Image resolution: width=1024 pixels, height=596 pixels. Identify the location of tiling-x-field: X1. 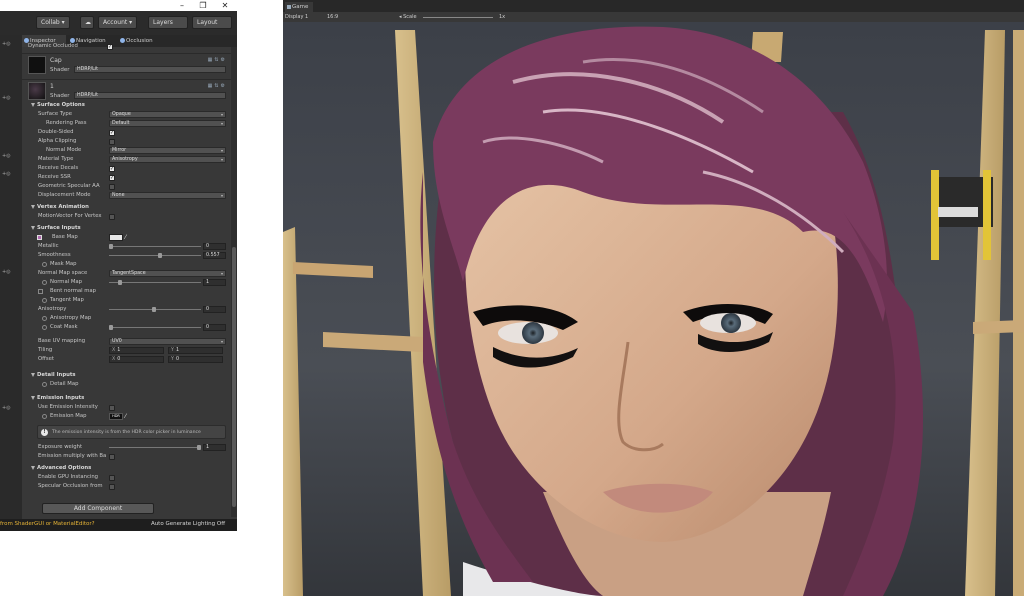
(136, 350).